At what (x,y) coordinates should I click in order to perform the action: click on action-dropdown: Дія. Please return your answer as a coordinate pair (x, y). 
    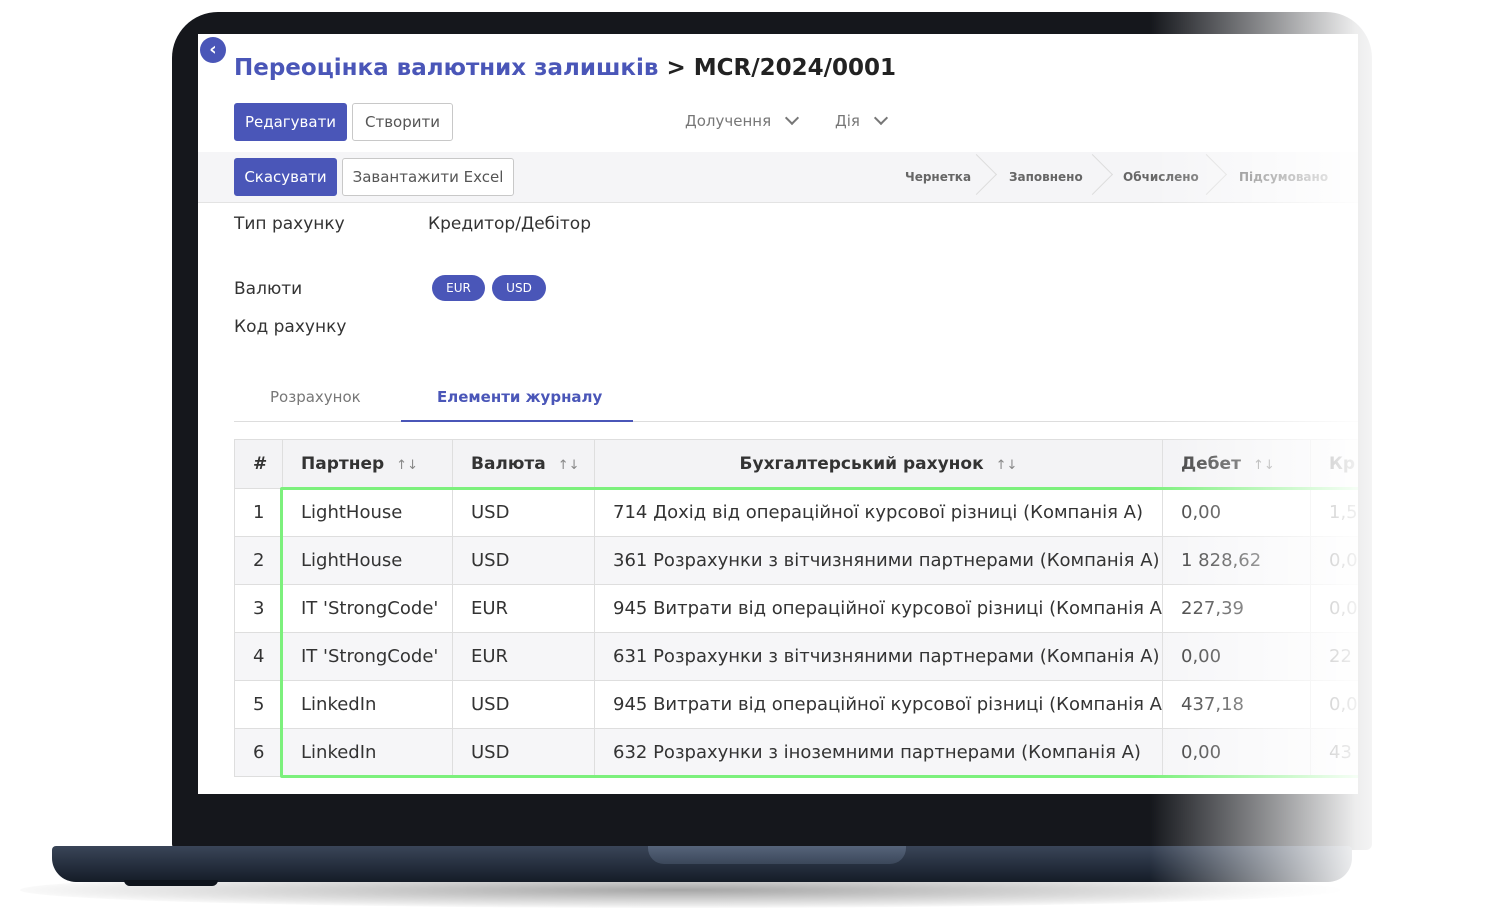
    Looking at the image, I should click on (861, 120).